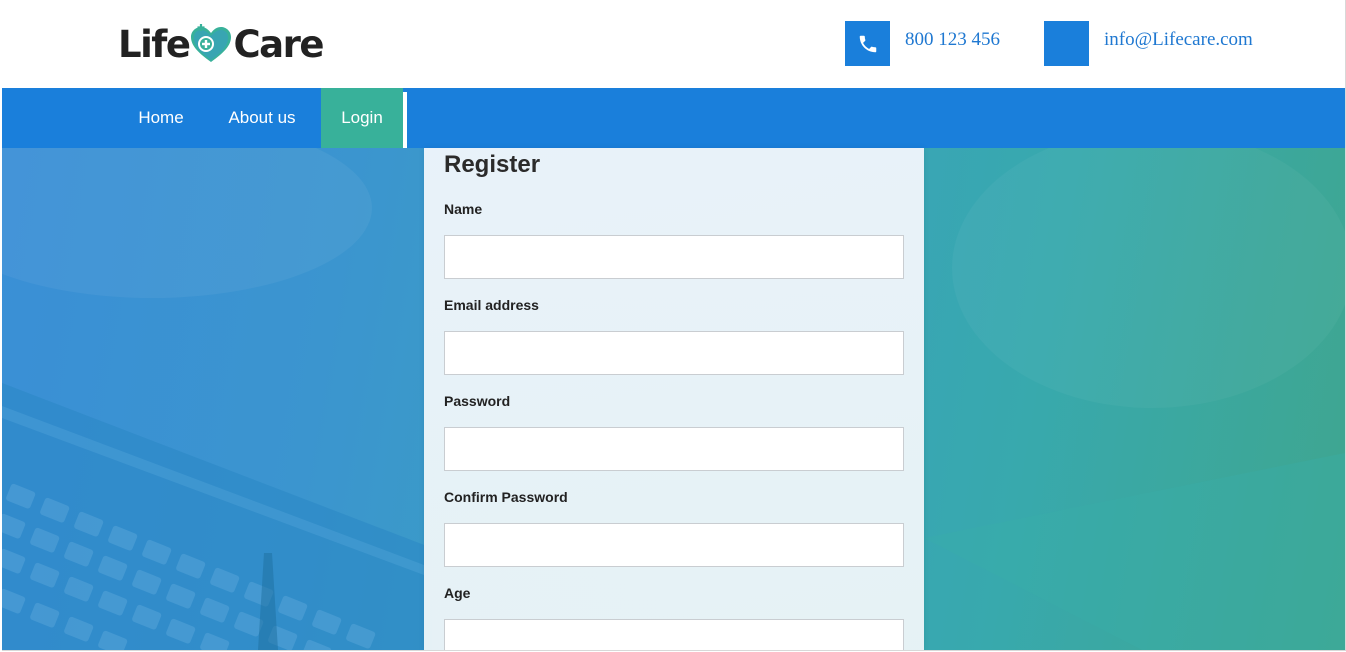  I want to click on phone-icon, so click(867, 43).